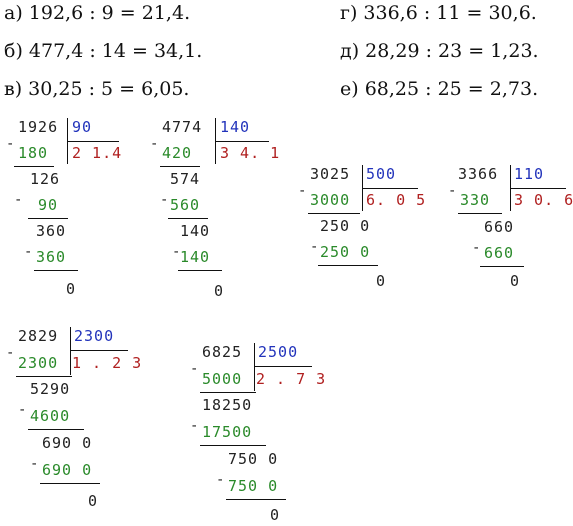  I want to click on step-subtrahend: 4600, so click(50, 416).